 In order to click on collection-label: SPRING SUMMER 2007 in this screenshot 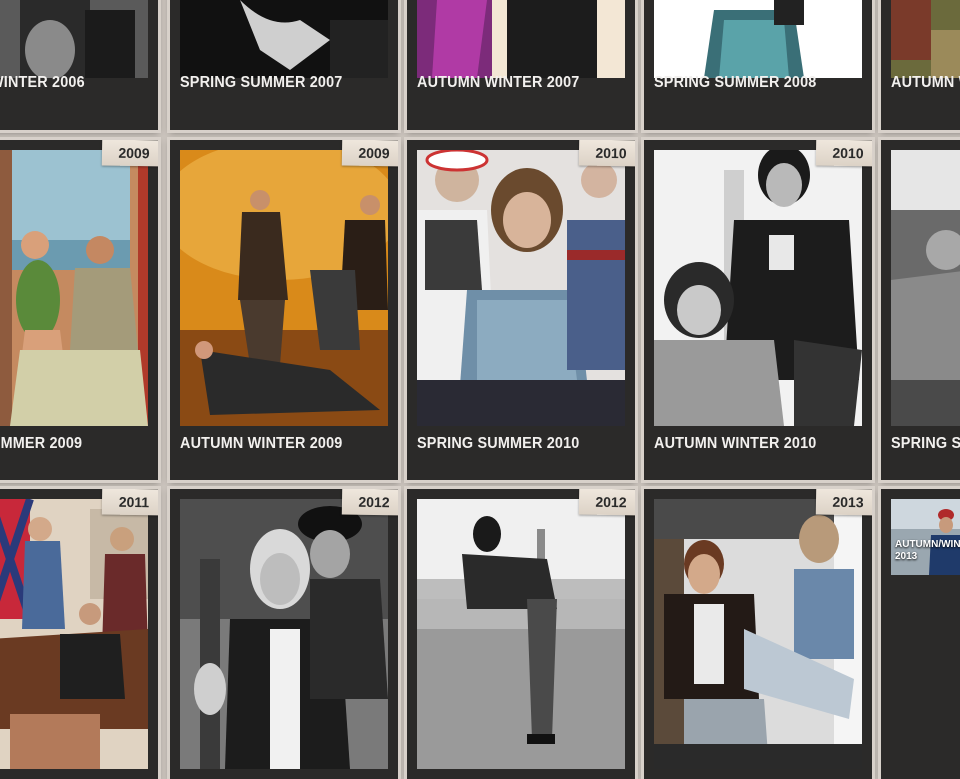, I will do `click(261, 83)`.